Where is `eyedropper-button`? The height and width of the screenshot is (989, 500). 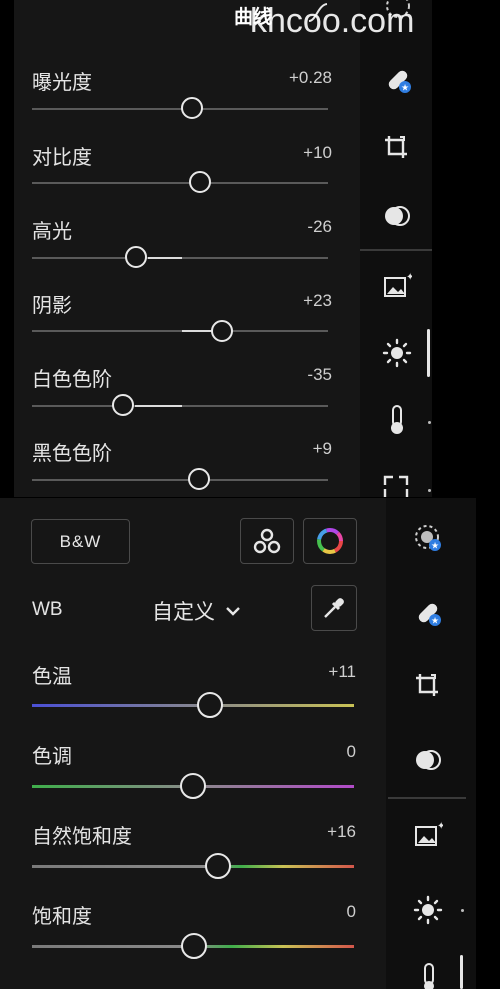
eyedropper-button is located at coordinates (334, 608).